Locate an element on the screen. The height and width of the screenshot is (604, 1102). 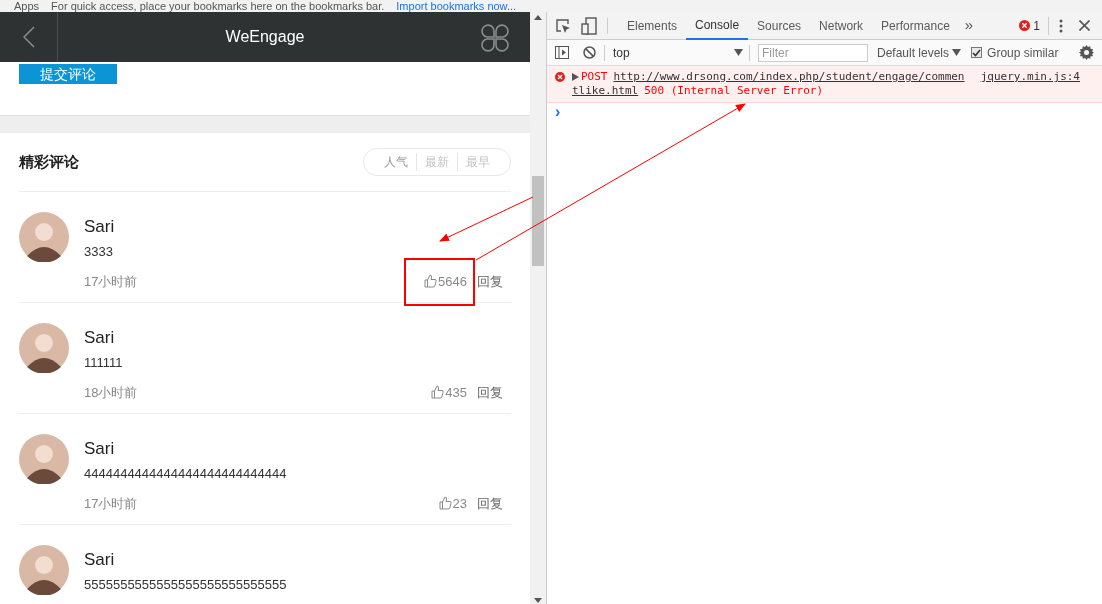
filter-field: Filter is located at coordinates (813, 52).